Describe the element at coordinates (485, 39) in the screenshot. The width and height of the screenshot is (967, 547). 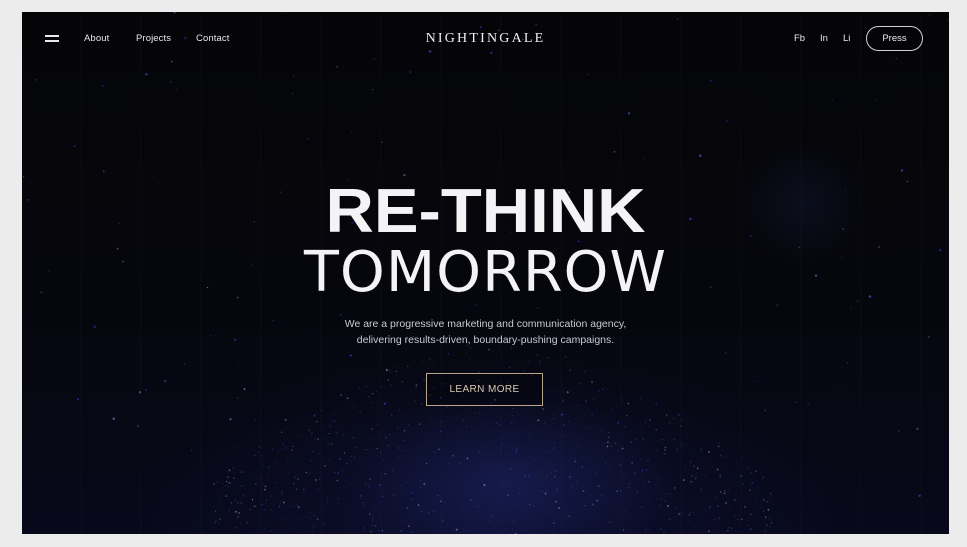
I see `brand-logo: NIGHTINGALE` at that location.